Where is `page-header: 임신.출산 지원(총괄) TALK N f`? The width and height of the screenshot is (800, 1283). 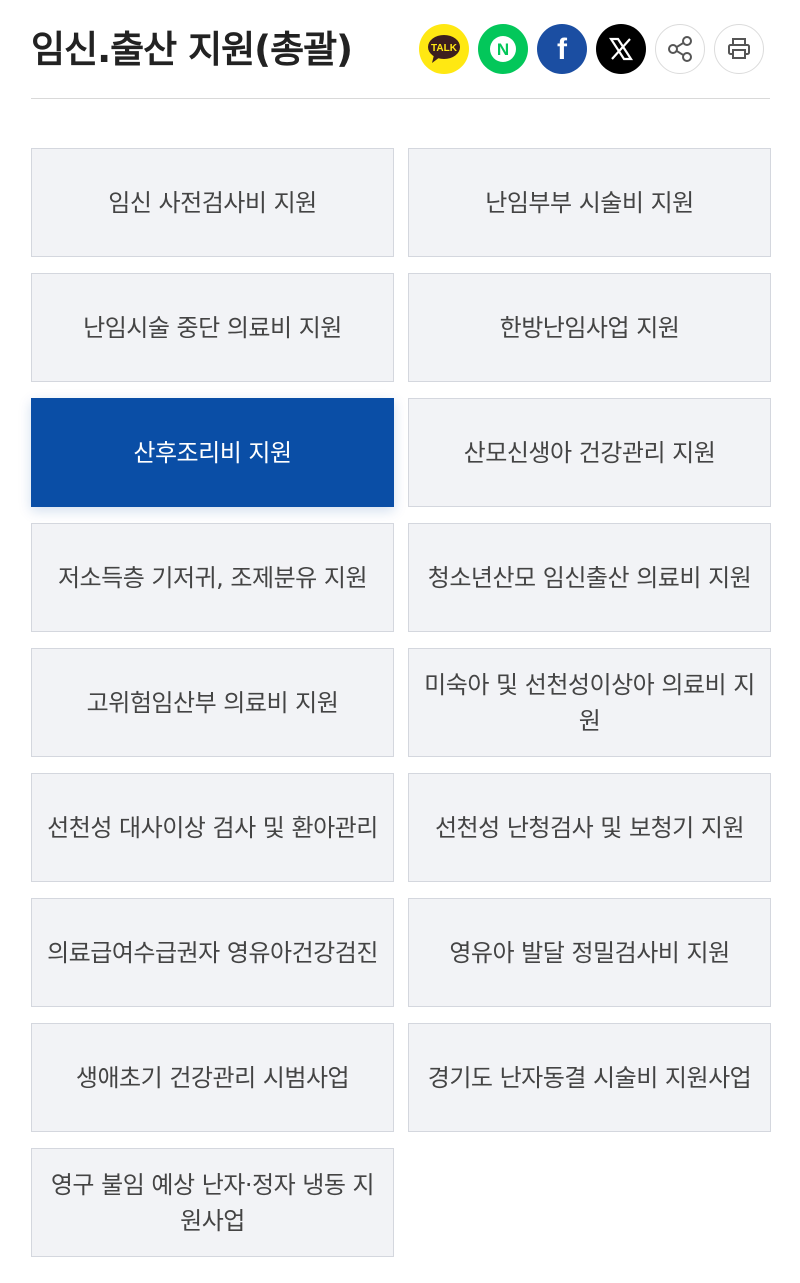 page-header: 임신.출산 지원(총괄) TALK N f is located at coordinates (400, 49).